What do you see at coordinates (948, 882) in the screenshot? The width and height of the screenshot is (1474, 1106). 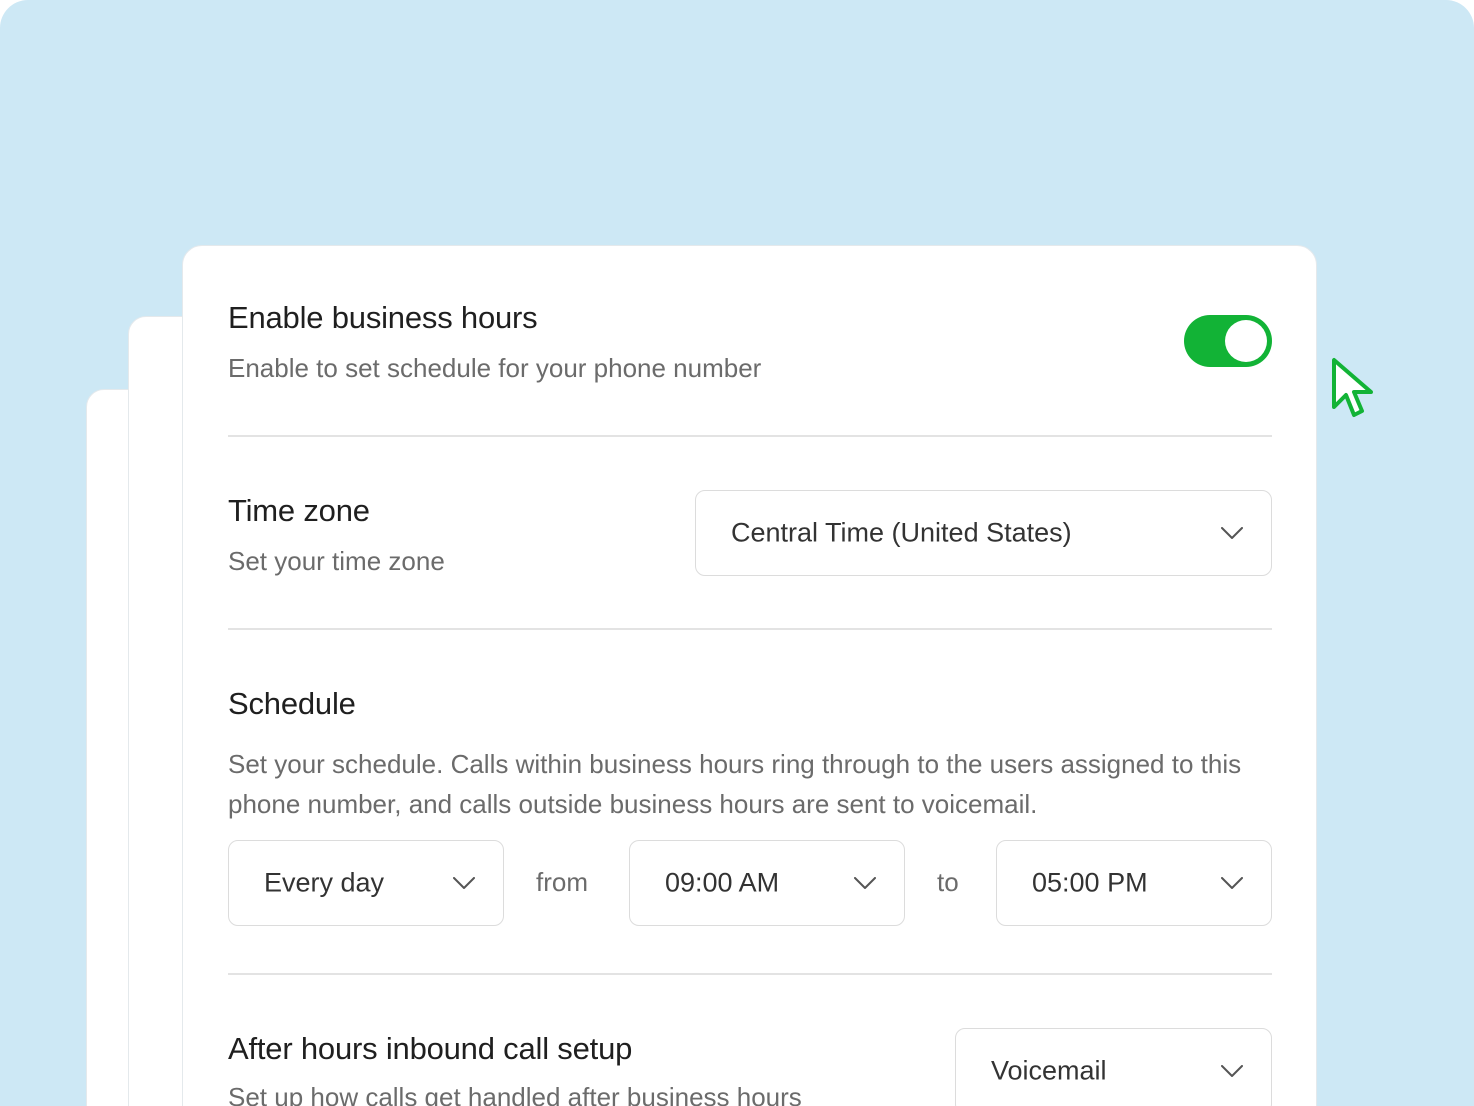 I see `to-label: to` at bounding box center [948, 882].